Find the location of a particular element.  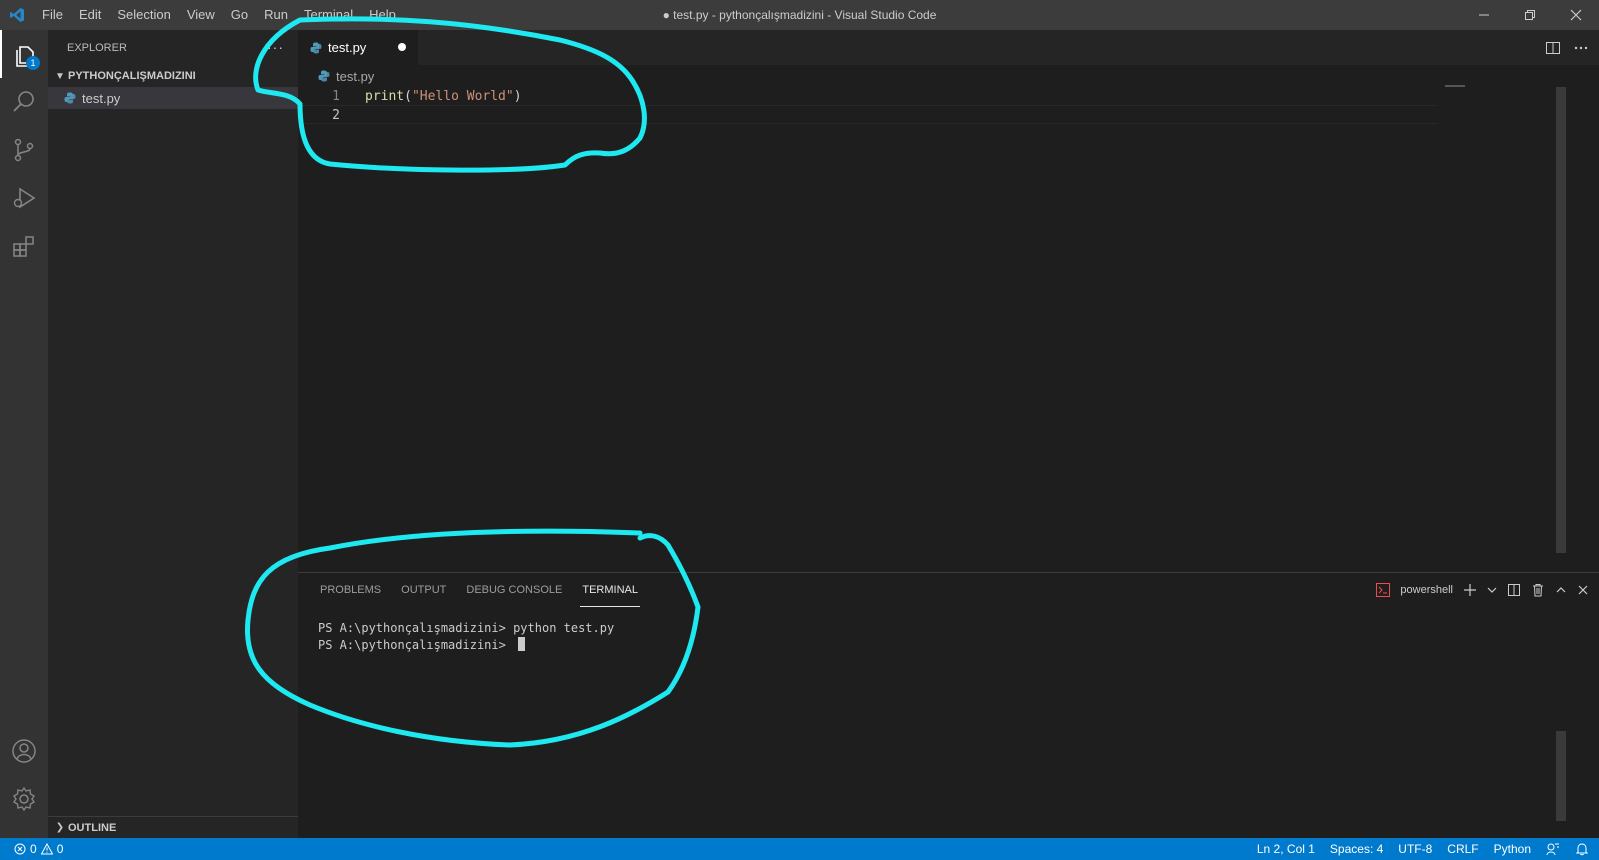

menu-file: File is located at coordinates (52, 15).